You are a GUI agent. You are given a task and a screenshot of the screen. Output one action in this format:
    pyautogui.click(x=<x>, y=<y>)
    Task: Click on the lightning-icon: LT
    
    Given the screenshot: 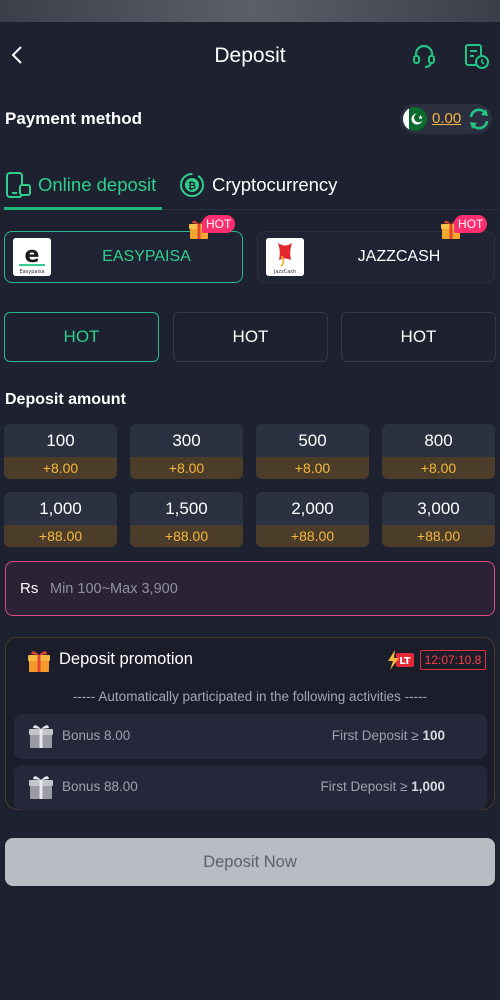 What is the action you would take?
    pyautogui.click(x=401, y=660)
    